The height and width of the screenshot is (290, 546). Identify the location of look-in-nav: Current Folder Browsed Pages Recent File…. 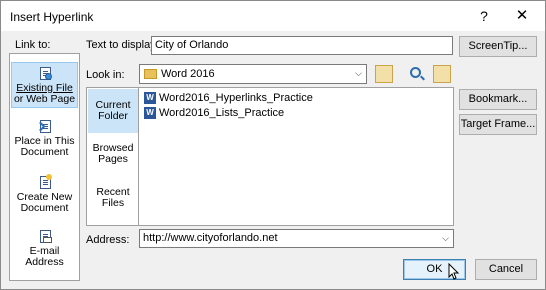
(112, 156).